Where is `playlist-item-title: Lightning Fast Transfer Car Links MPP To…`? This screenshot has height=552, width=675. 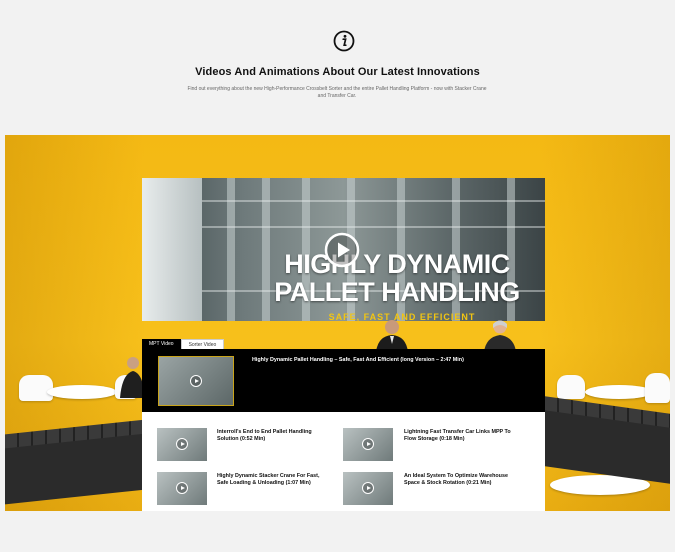
playlist-item-title: Lightning Fast Transfer Car Links MPP To… is located at coordinates (459, 436).